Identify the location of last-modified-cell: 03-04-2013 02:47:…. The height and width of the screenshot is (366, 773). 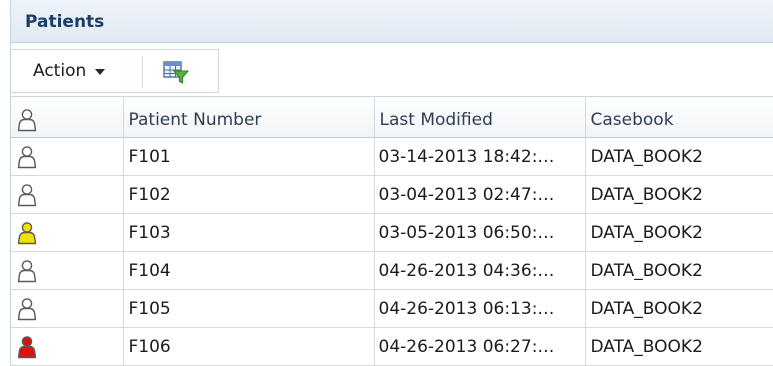
(480, 194).